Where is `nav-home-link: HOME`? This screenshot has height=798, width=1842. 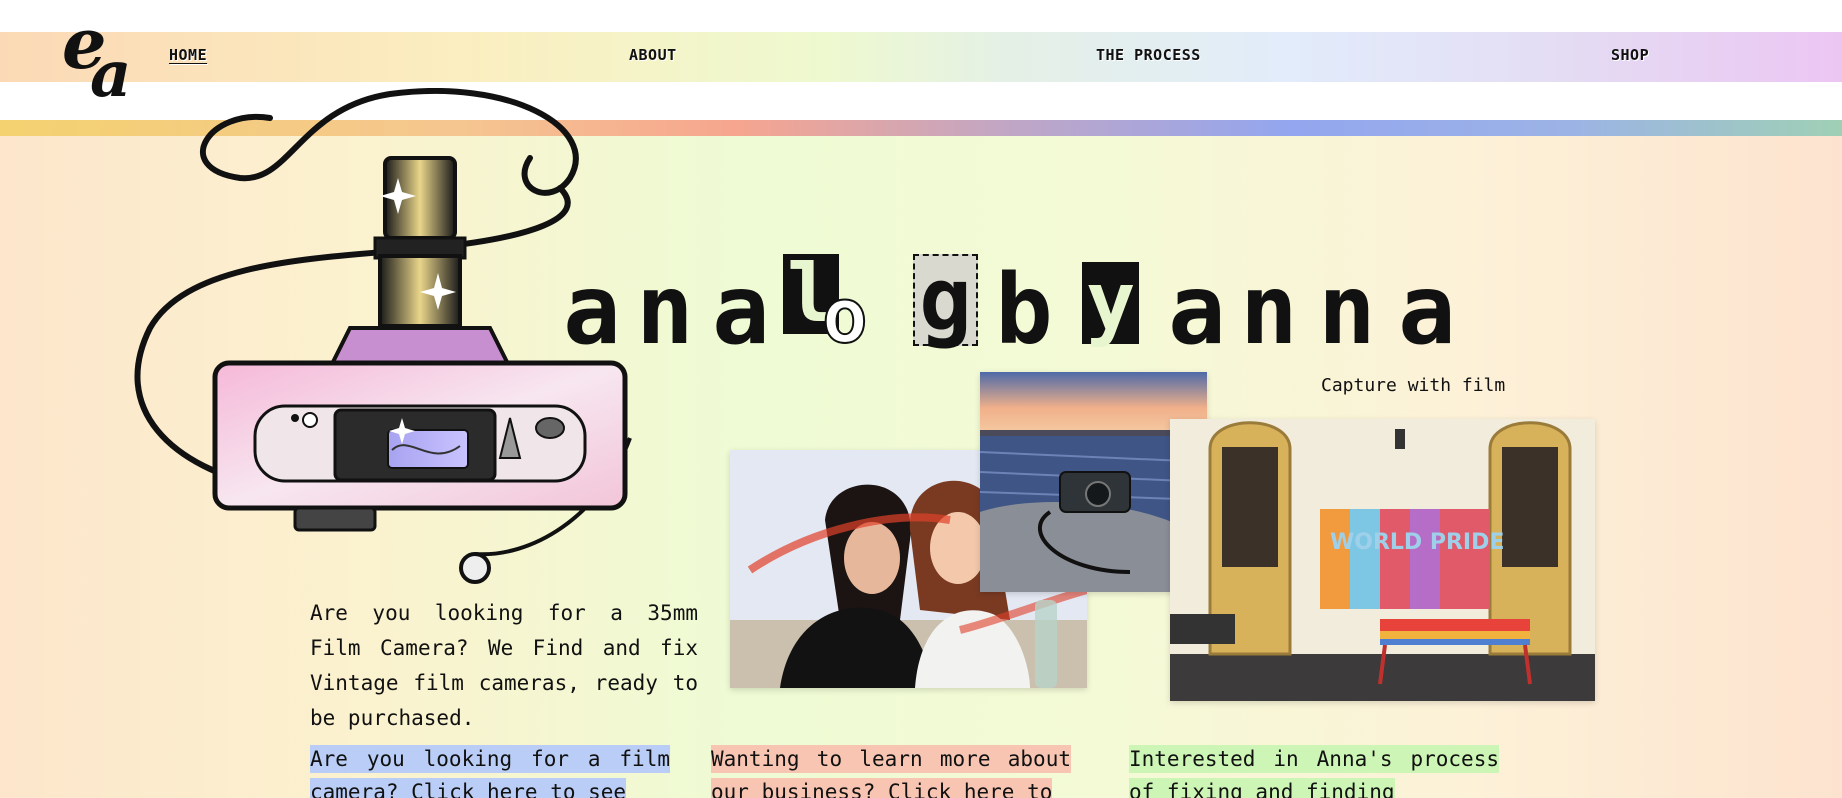 nav-home-link: HOME is located at coordinates (188, 55).